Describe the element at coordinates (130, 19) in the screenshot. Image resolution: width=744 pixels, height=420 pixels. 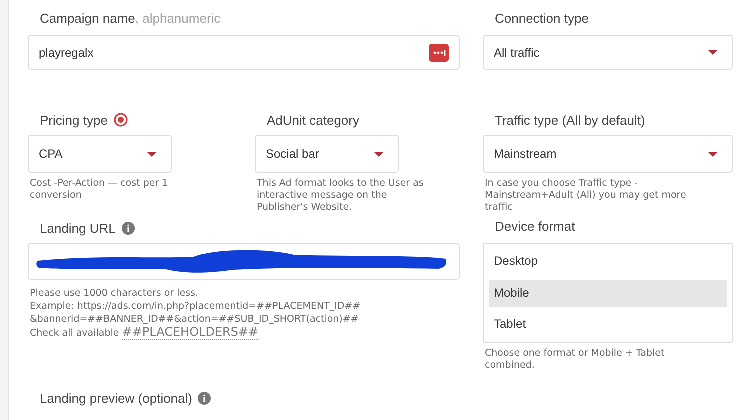
I see `field-label: Campaign name, alphanumeric` at that location.